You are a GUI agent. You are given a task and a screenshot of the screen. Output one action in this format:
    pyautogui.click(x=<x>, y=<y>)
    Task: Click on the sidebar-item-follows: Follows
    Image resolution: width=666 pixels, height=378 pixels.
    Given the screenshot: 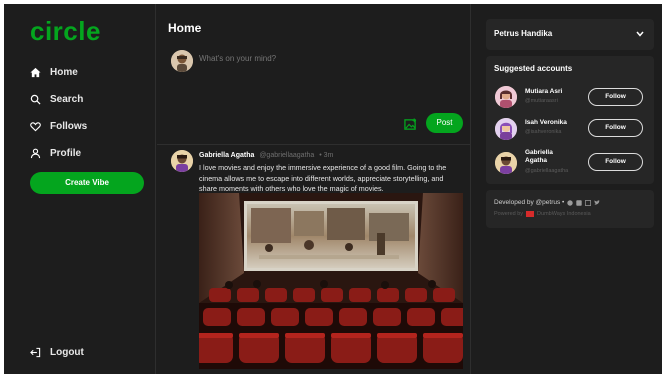 What is the action you would take?
    pyautogui.click(x=58, y=126)
    